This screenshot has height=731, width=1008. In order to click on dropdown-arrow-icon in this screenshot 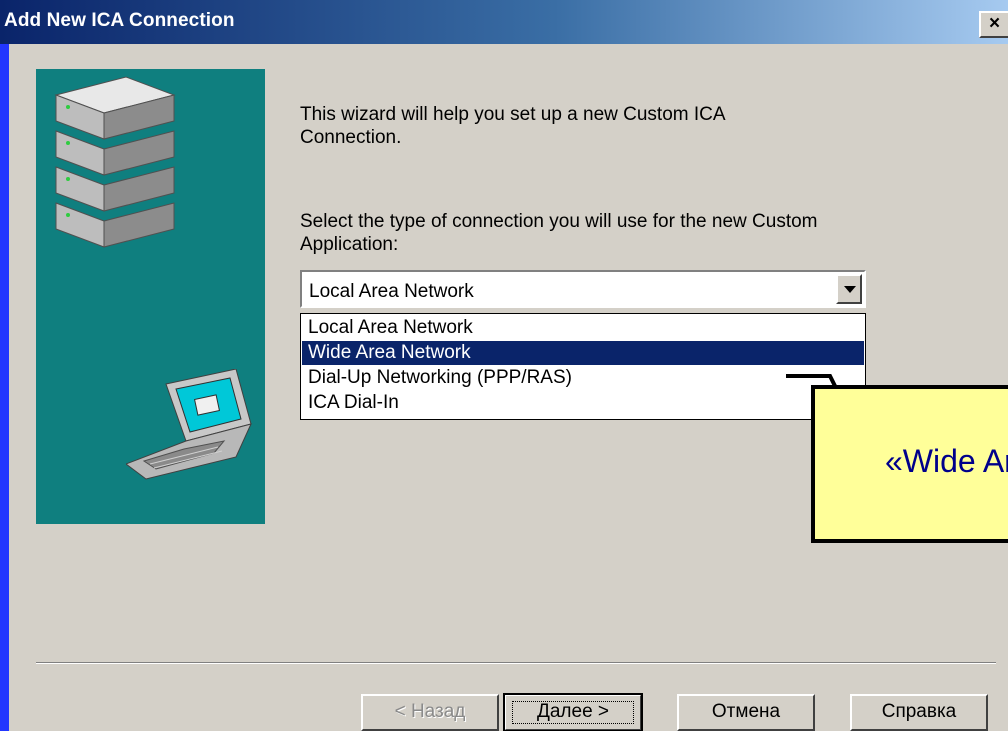, I will do `click(849, 289)`.